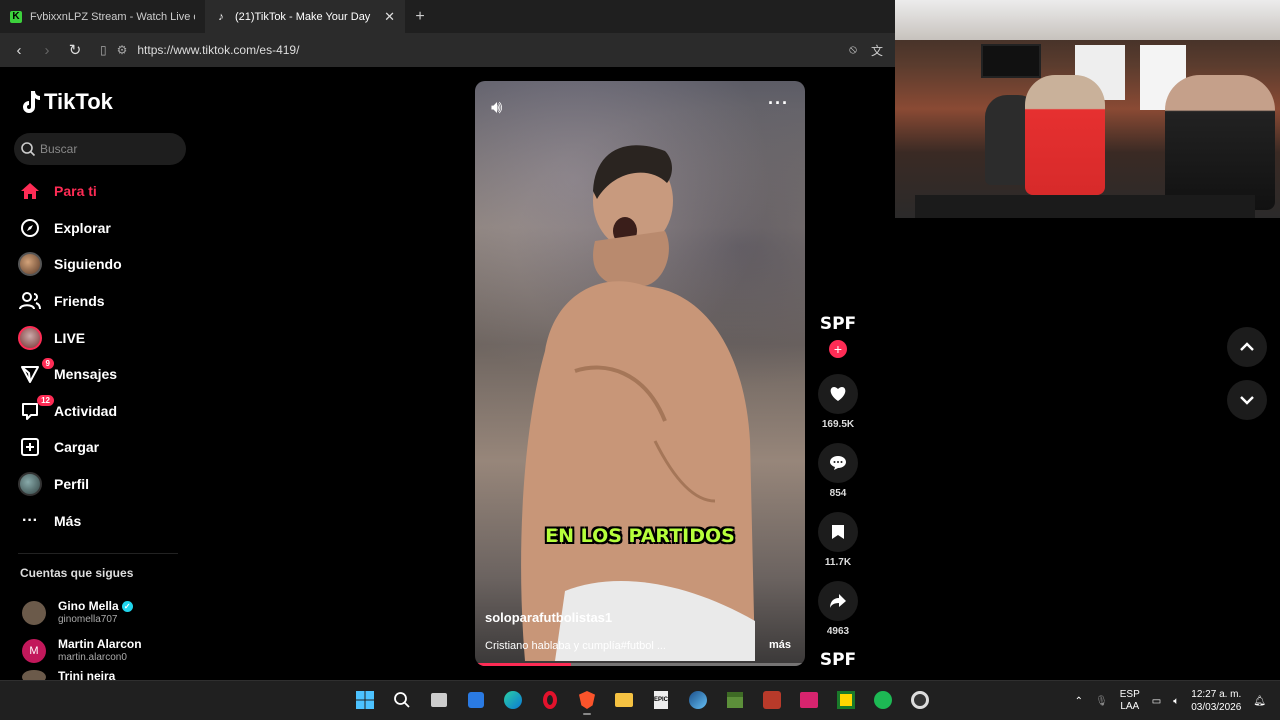 This screenshot has height=720, width=1280. I want to click on minecraft-button, so click(735, 700).